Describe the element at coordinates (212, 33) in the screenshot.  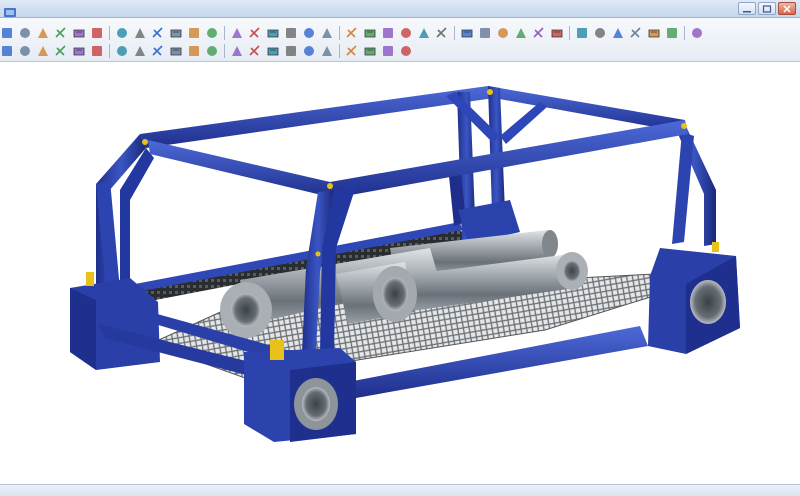
I see `zoom-icon` at that location.